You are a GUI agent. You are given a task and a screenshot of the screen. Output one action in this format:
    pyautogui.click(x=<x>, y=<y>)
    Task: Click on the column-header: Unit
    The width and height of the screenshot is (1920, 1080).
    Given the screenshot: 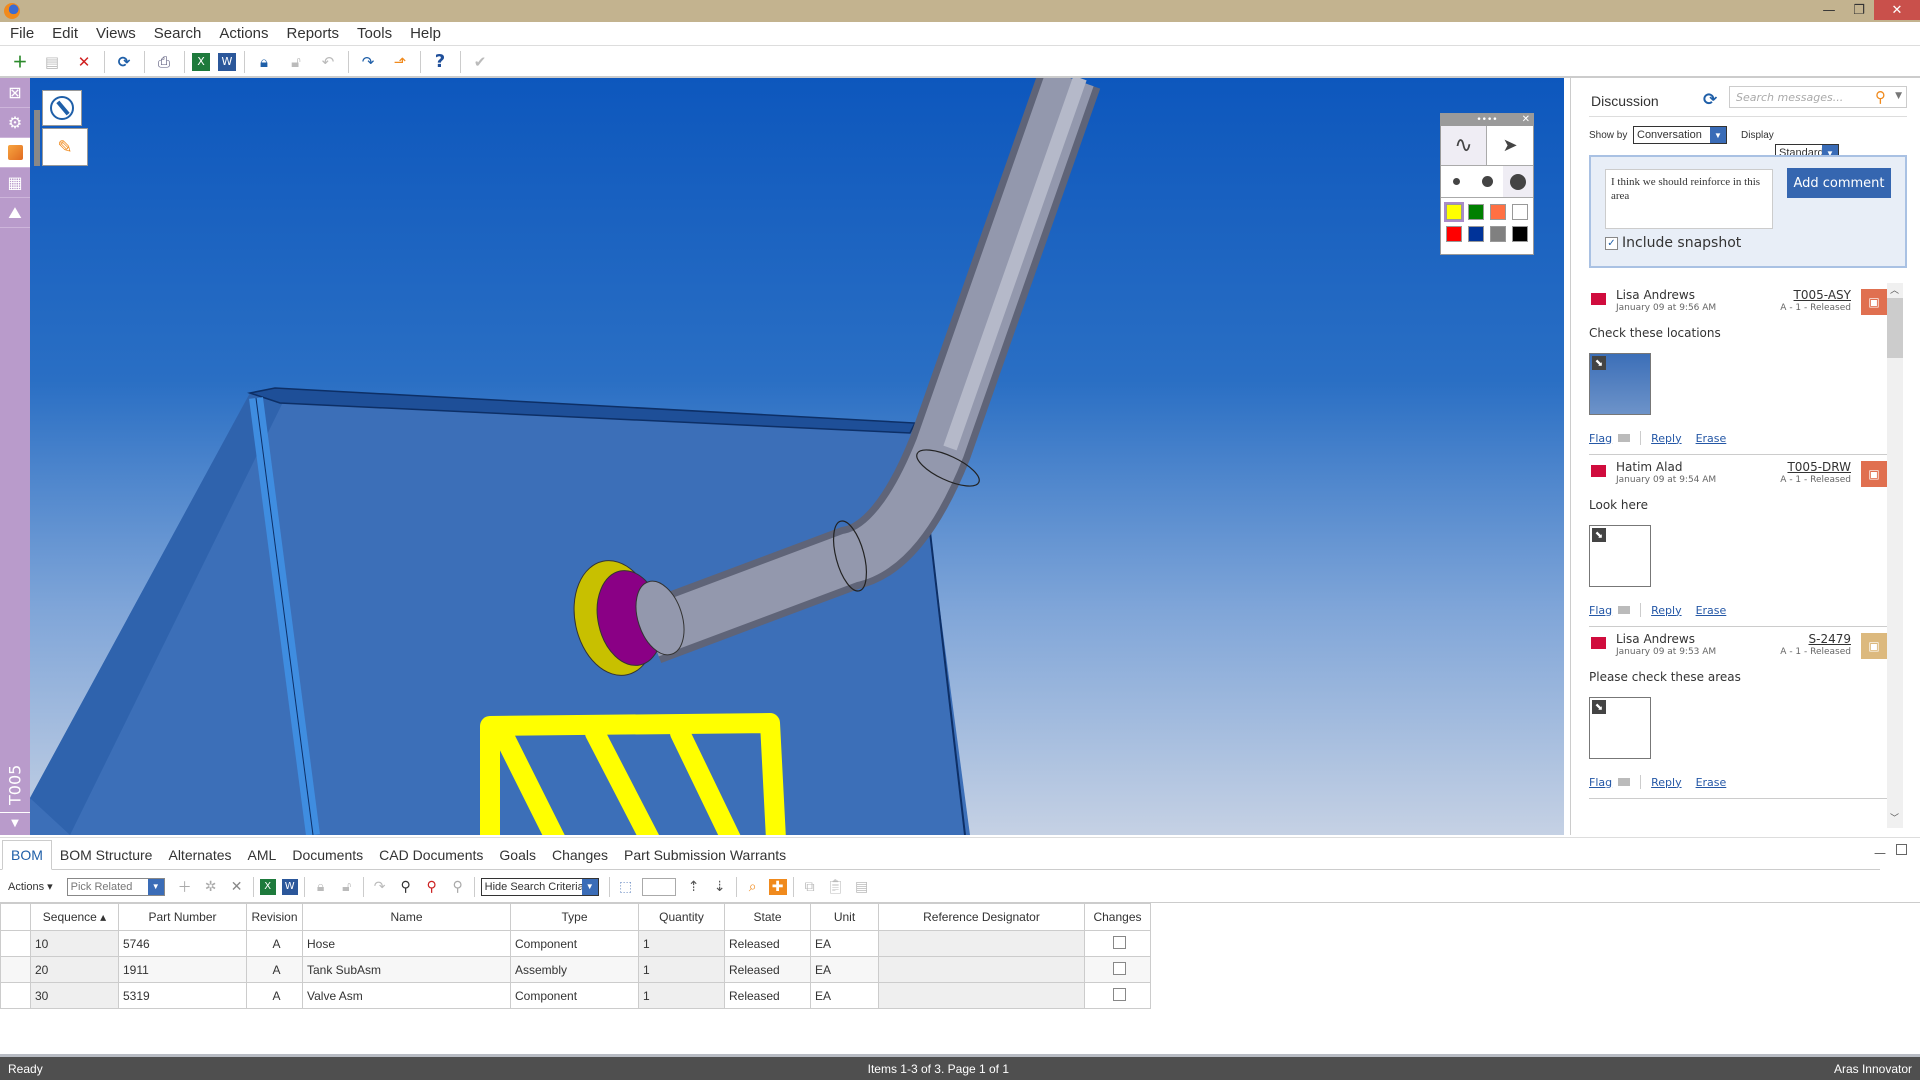 What is the action you would take?
    pyautogui.click(x=844, y=917)
    